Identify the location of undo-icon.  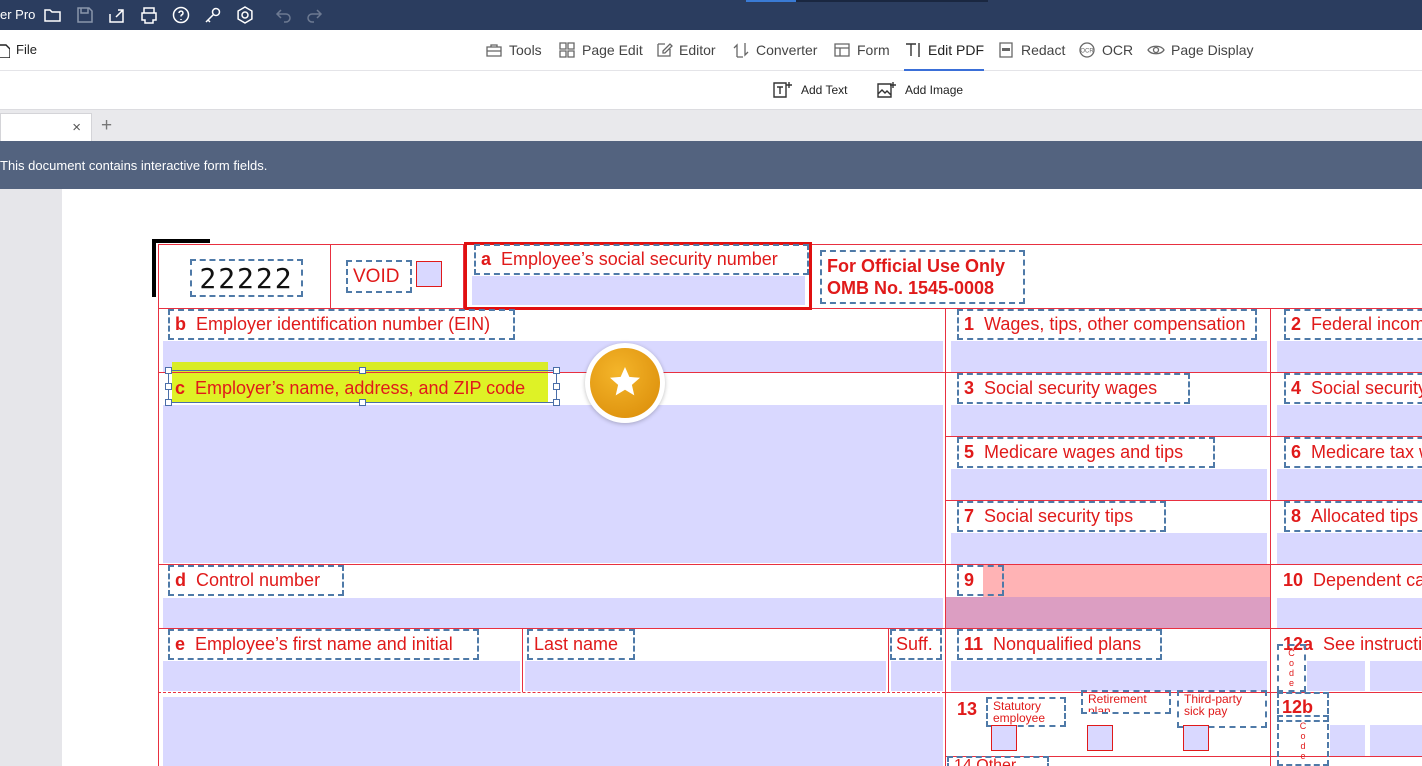
(284, 15).